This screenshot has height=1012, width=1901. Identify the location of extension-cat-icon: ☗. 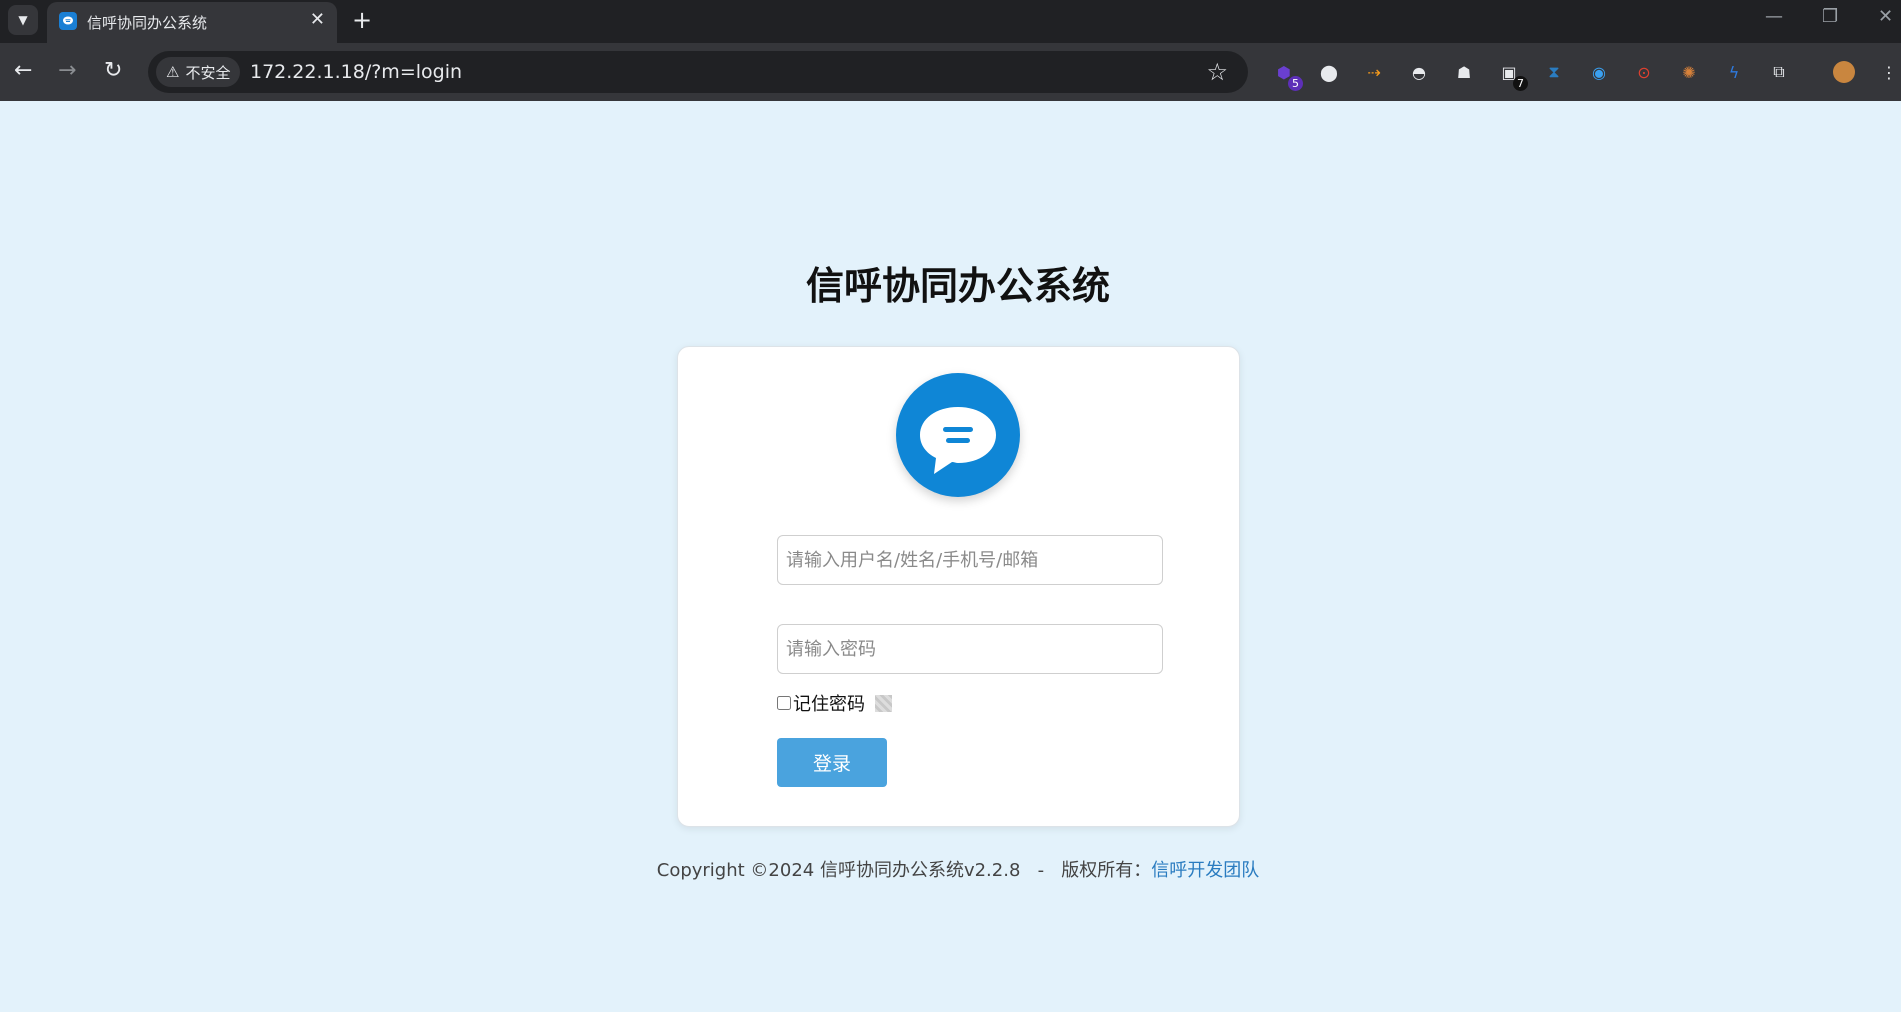
(1464, 72).